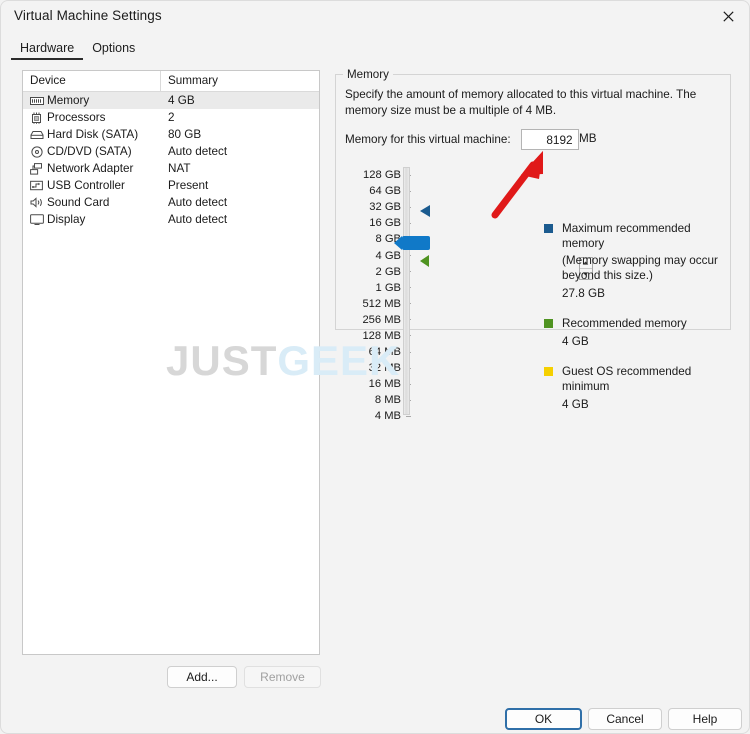  What do you see at coordinates (384, 352) in the screenshot?
I see `scale-label-text: 64 MB` at bounding box center [384, 352].